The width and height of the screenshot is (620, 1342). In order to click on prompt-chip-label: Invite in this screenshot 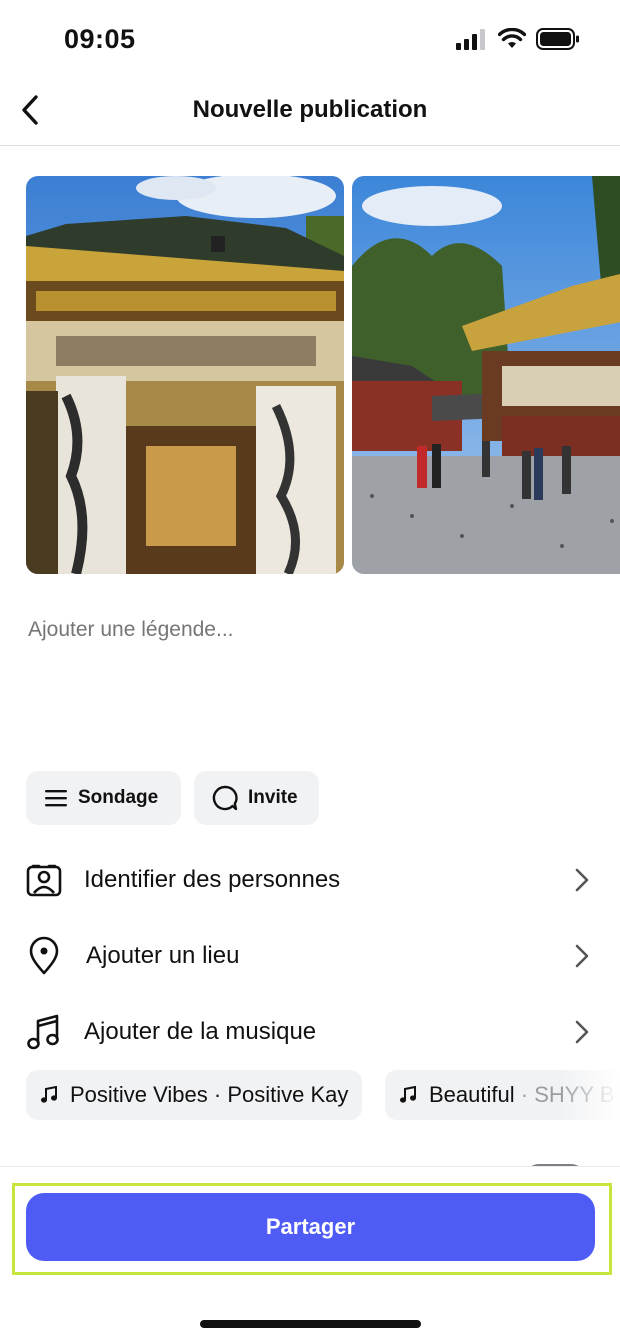, I will do `click(273, 797)`.